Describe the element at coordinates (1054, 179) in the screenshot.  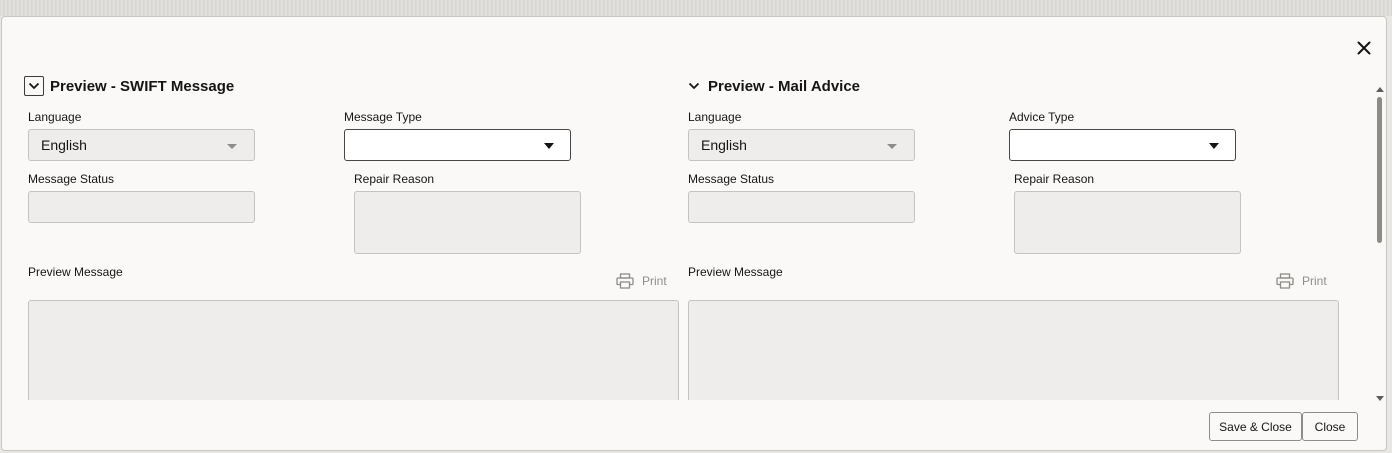
I see `mail-repair-reason-label: Repair Reason` at that location.